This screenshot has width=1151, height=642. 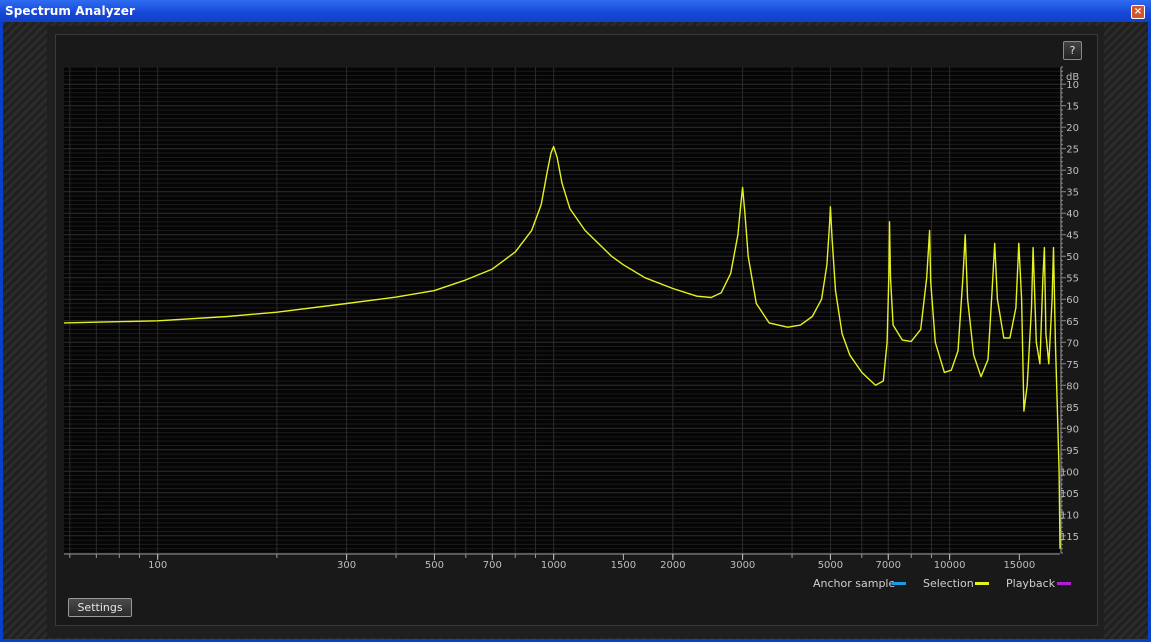 What do you see at coordinates (492, 565) in the screenshot?
I see `x-tick-label: 700` at bounding box center [492, 565].